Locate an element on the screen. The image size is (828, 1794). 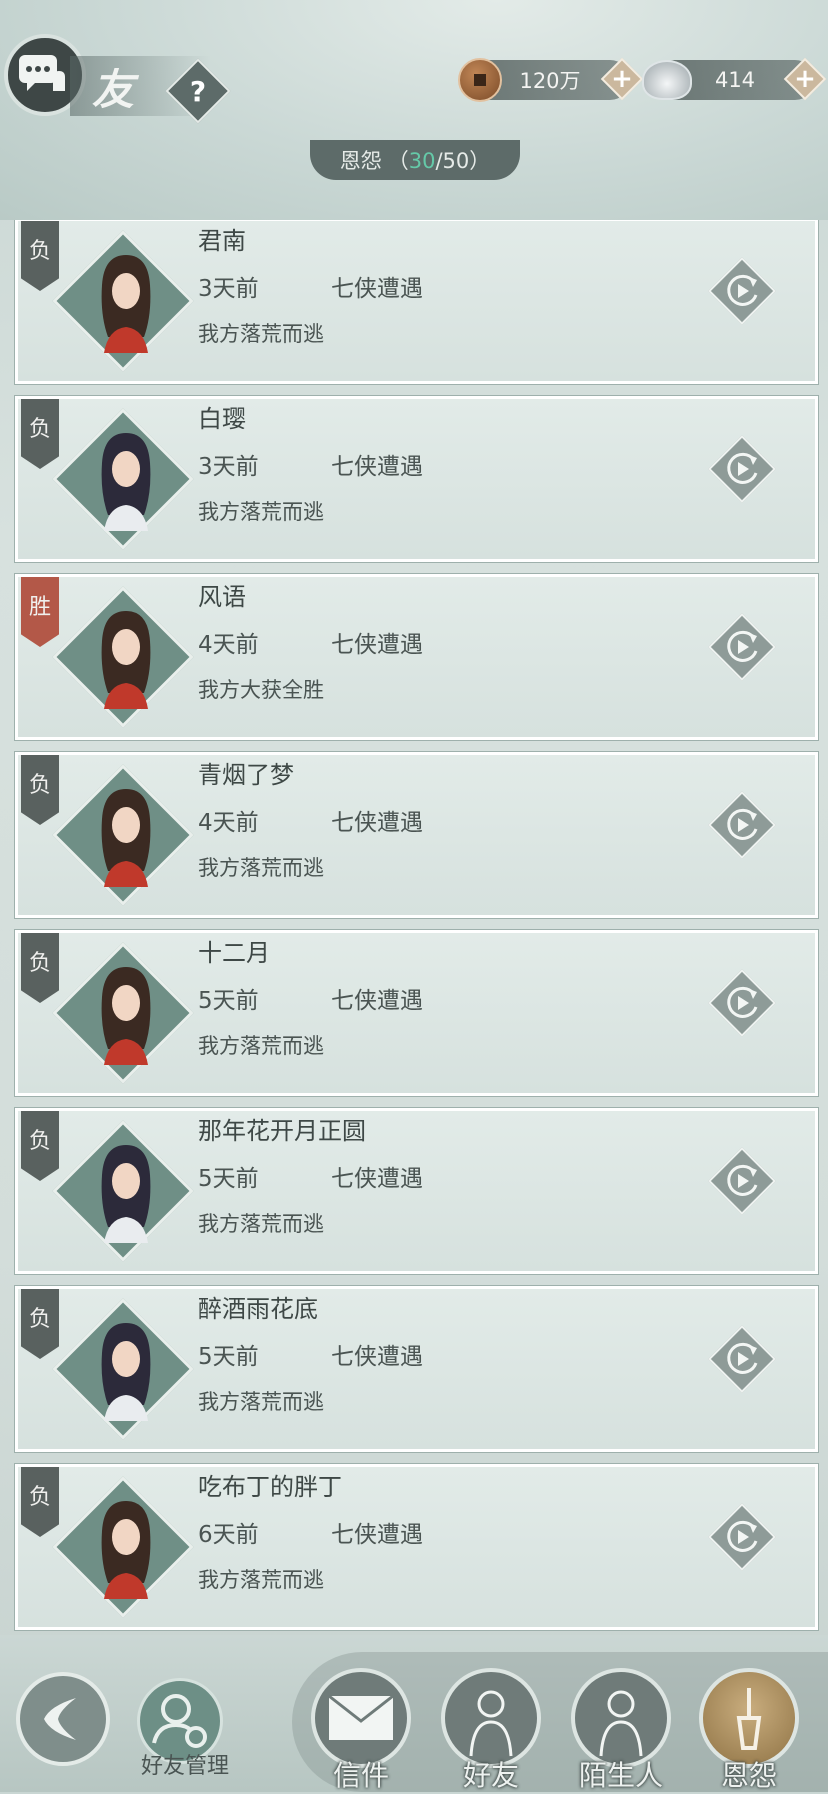
silver-amount: 414 is located at coordinates (735, 80).